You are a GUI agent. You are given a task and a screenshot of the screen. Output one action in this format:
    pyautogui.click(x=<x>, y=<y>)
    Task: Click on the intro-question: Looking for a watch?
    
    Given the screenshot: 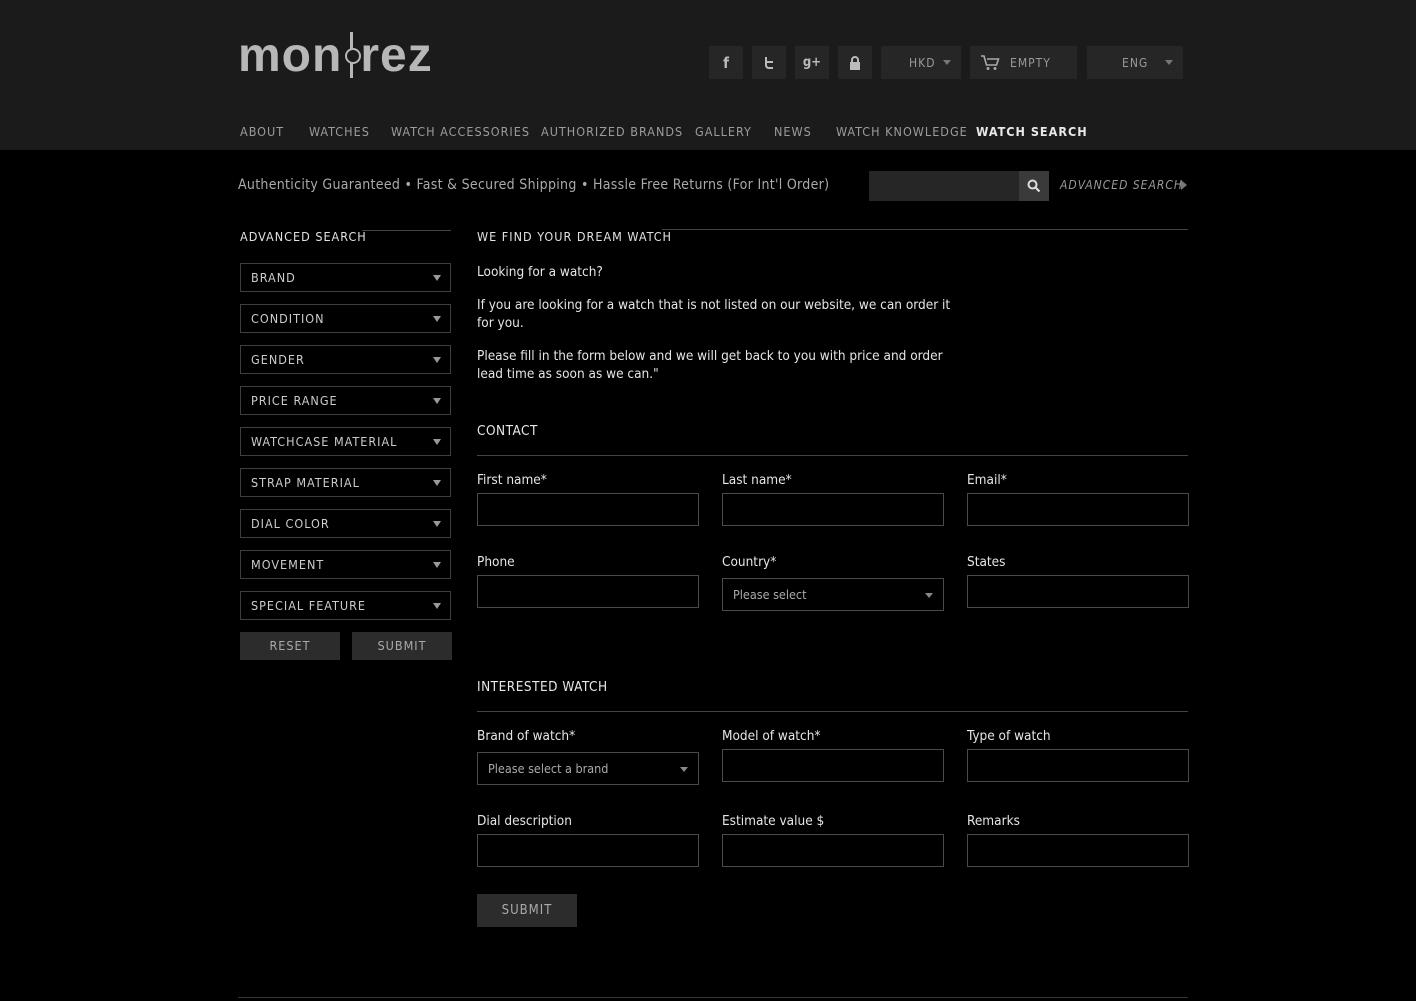 What is the action you would take?
    pyautogui.click(x=540, y=272)
    